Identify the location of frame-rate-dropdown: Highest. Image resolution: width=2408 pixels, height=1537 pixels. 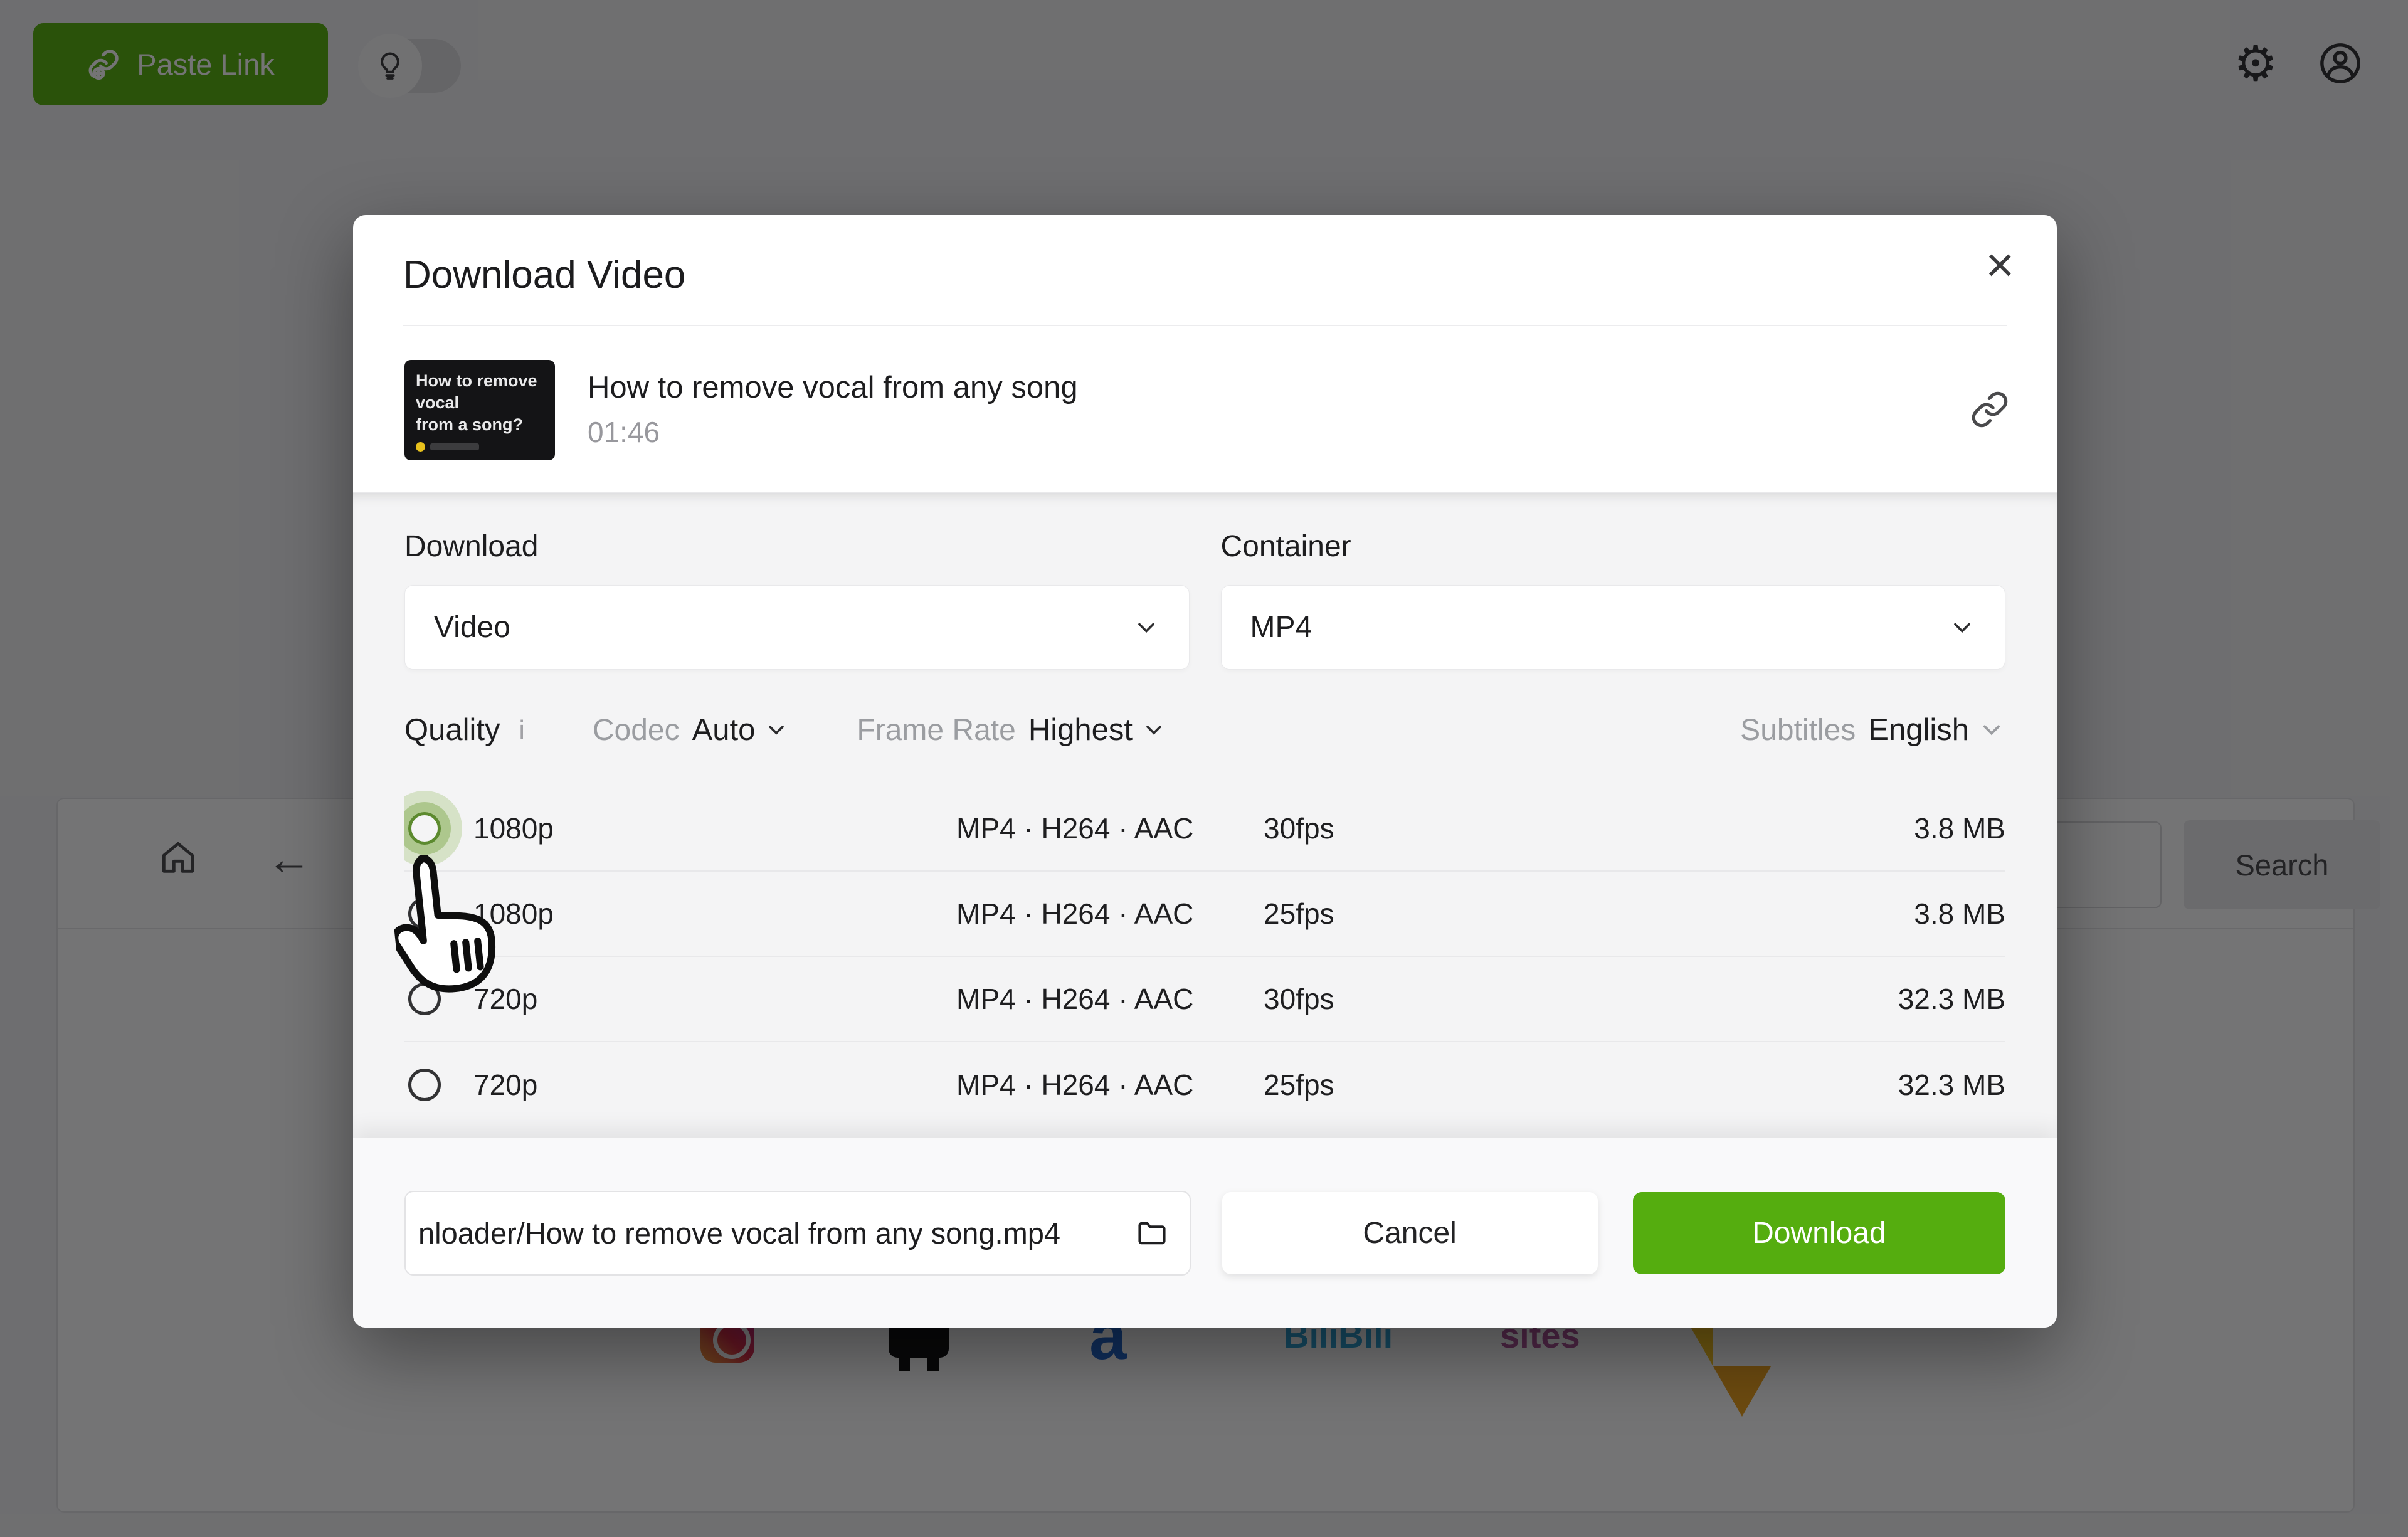
(1080, 730).